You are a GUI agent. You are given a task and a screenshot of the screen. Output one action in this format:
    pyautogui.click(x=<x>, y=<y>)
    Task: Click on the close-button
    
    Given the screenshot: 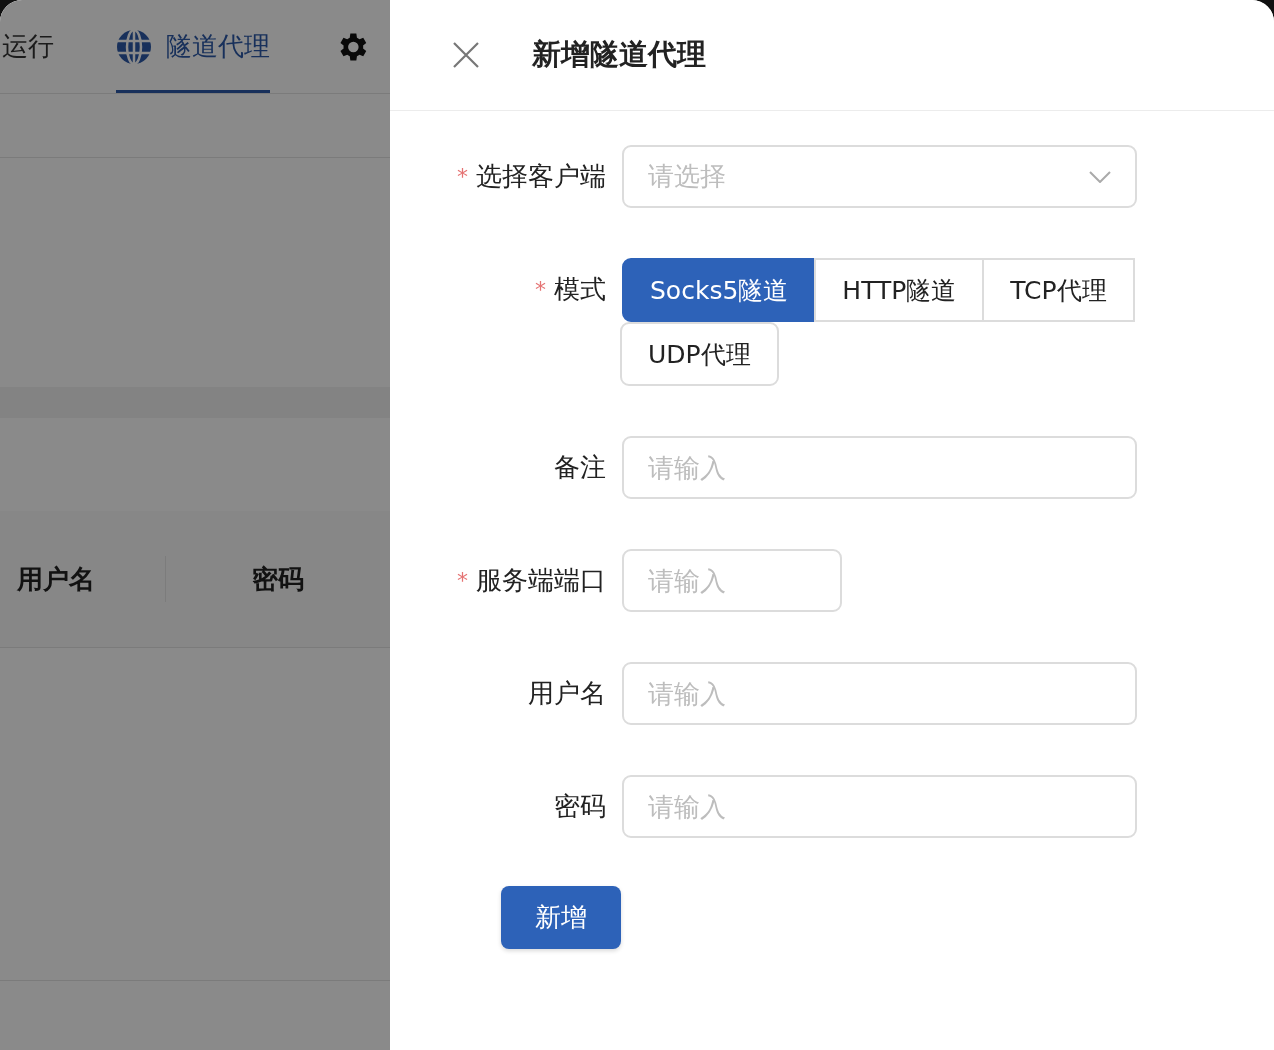 What is the action you would take?
    pyautogui.click(x=466, y=55)
    